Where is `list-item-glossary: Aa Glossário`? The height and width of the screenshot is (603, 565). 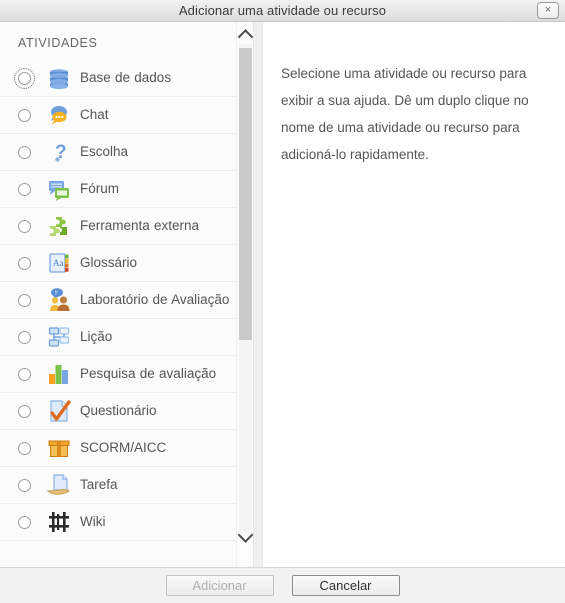 list-item-glossary: Aa Glossário is located at coordinates (126, 263).